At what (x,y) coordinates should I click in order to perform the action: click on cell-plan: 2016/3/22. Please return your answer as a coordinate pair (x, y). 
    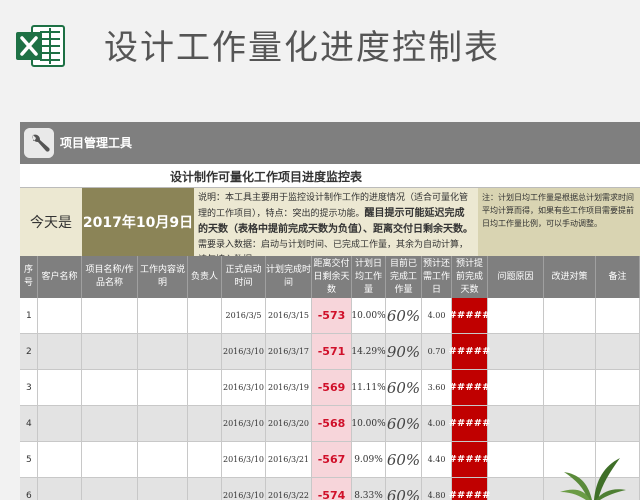
    Looking at the image, I should click on (289, 489).